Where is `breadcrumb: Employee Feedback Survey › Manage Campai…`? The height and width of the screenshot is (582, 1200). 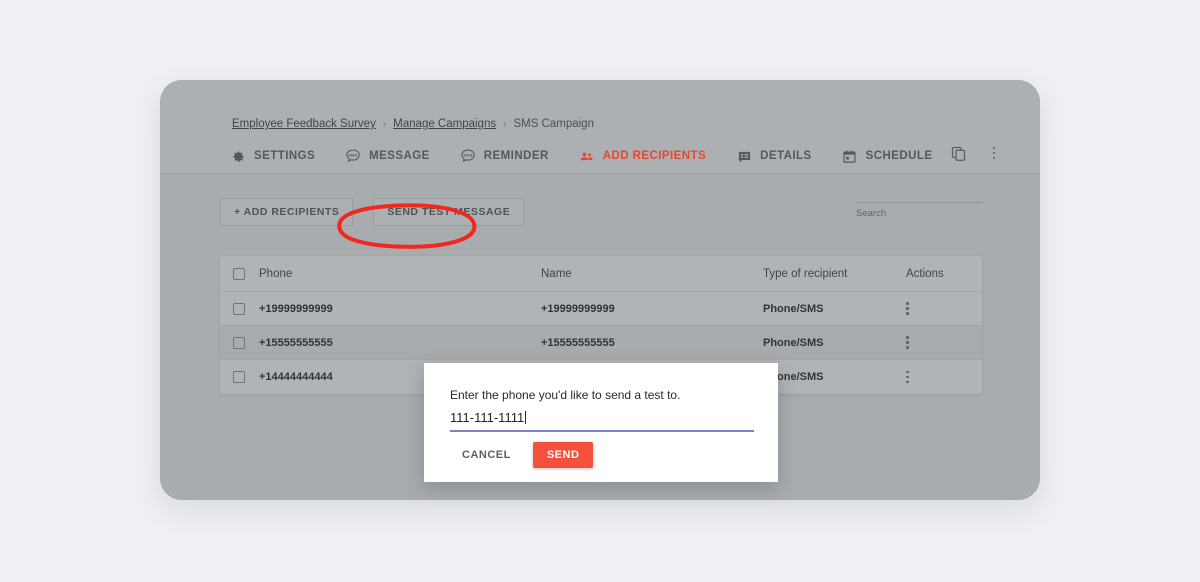 breadcrumb: Employee Feedback Survey › Manage Campai… is located at coordinates (413, 124).